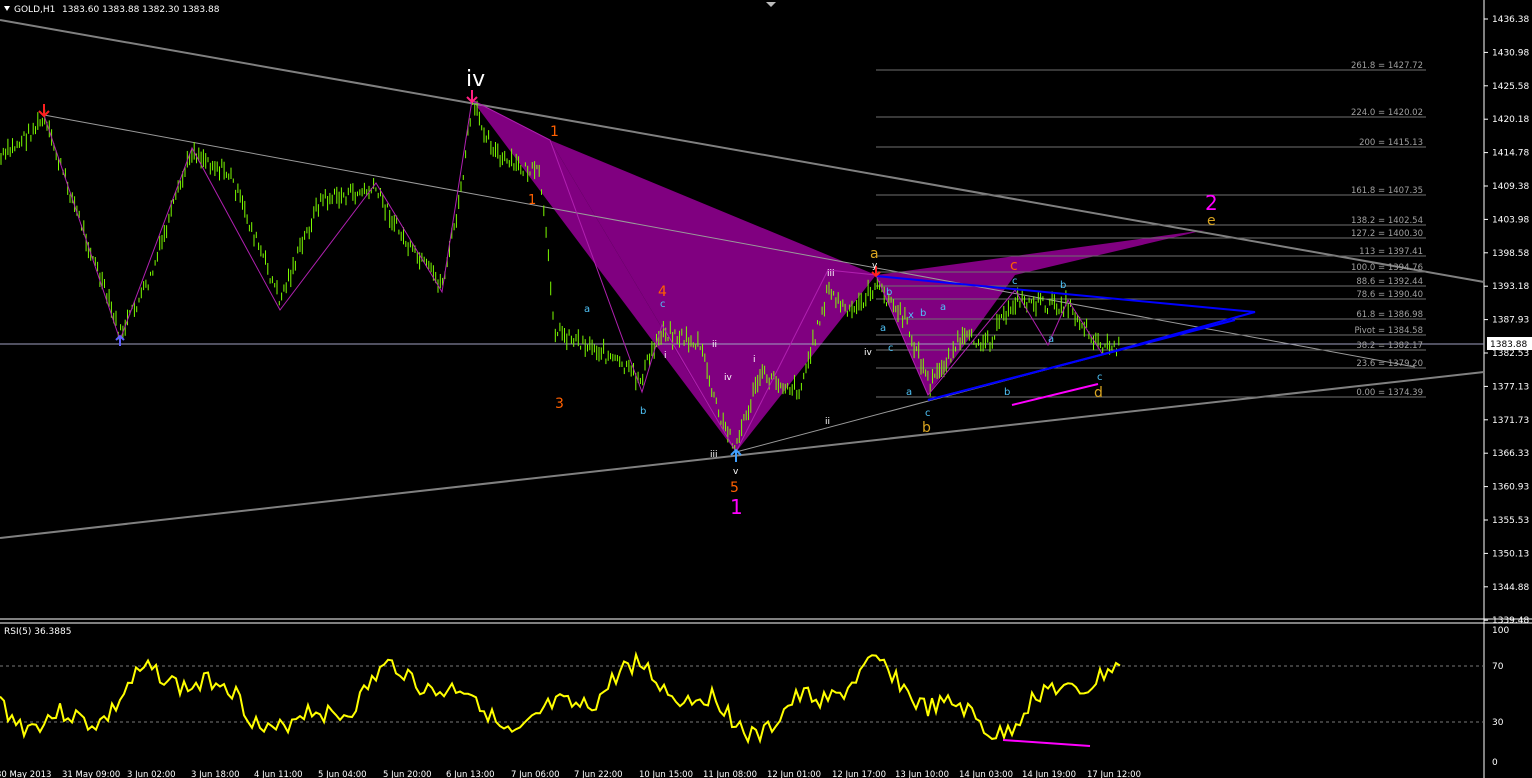 Image resolution: width=1532 pixels, height=778 pixels. Describe the element at coordinates (911, 315) in the screenshot. I see `wave-label-x-blue: x` at that location.